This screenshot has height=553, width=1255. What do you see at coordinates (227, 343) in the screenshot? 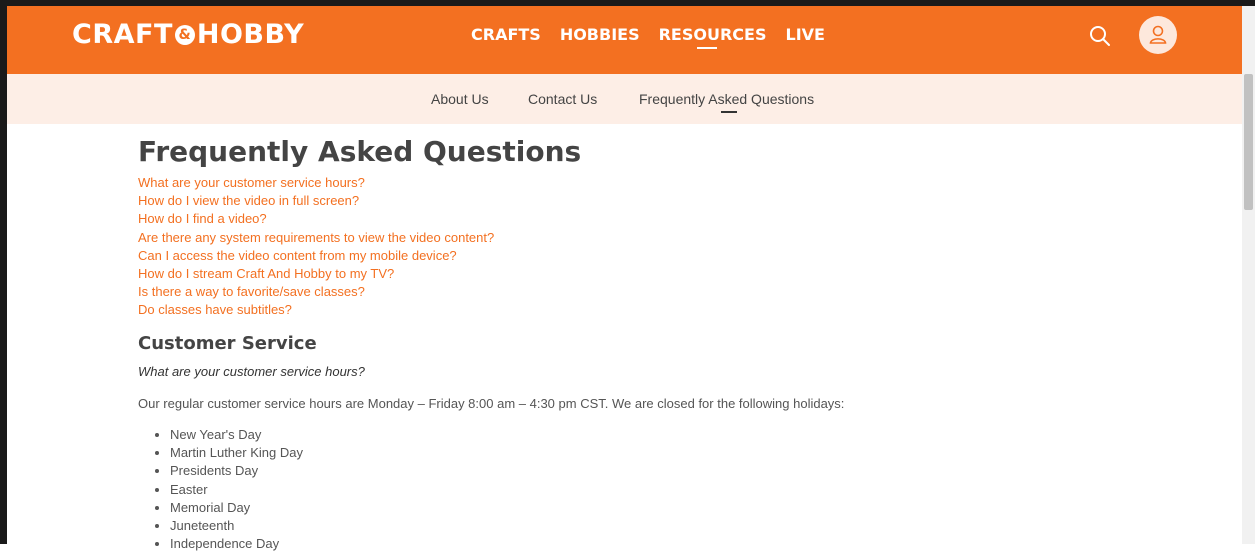
I see `section-title: Customer Service` at bounding box center [227, 343].